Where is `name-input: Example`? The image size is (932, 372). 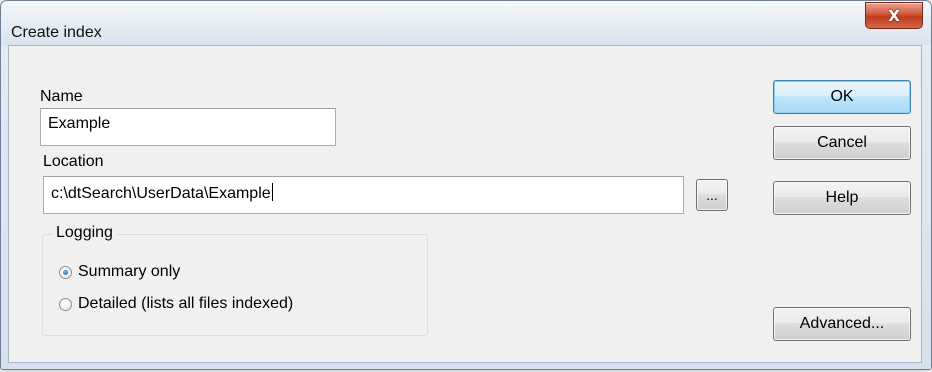
name-input: Example is located at coordinates (188, 127).